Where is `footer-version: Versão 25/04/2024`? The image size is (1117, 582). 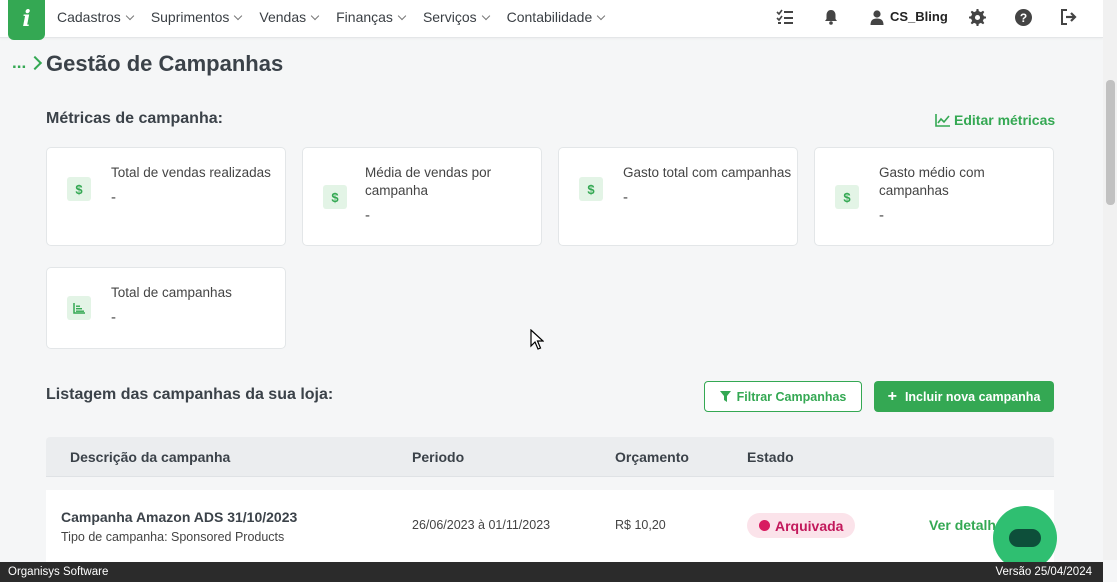
footer-version: Versão 25/04/2024 is located at coordinates (1043, 572).